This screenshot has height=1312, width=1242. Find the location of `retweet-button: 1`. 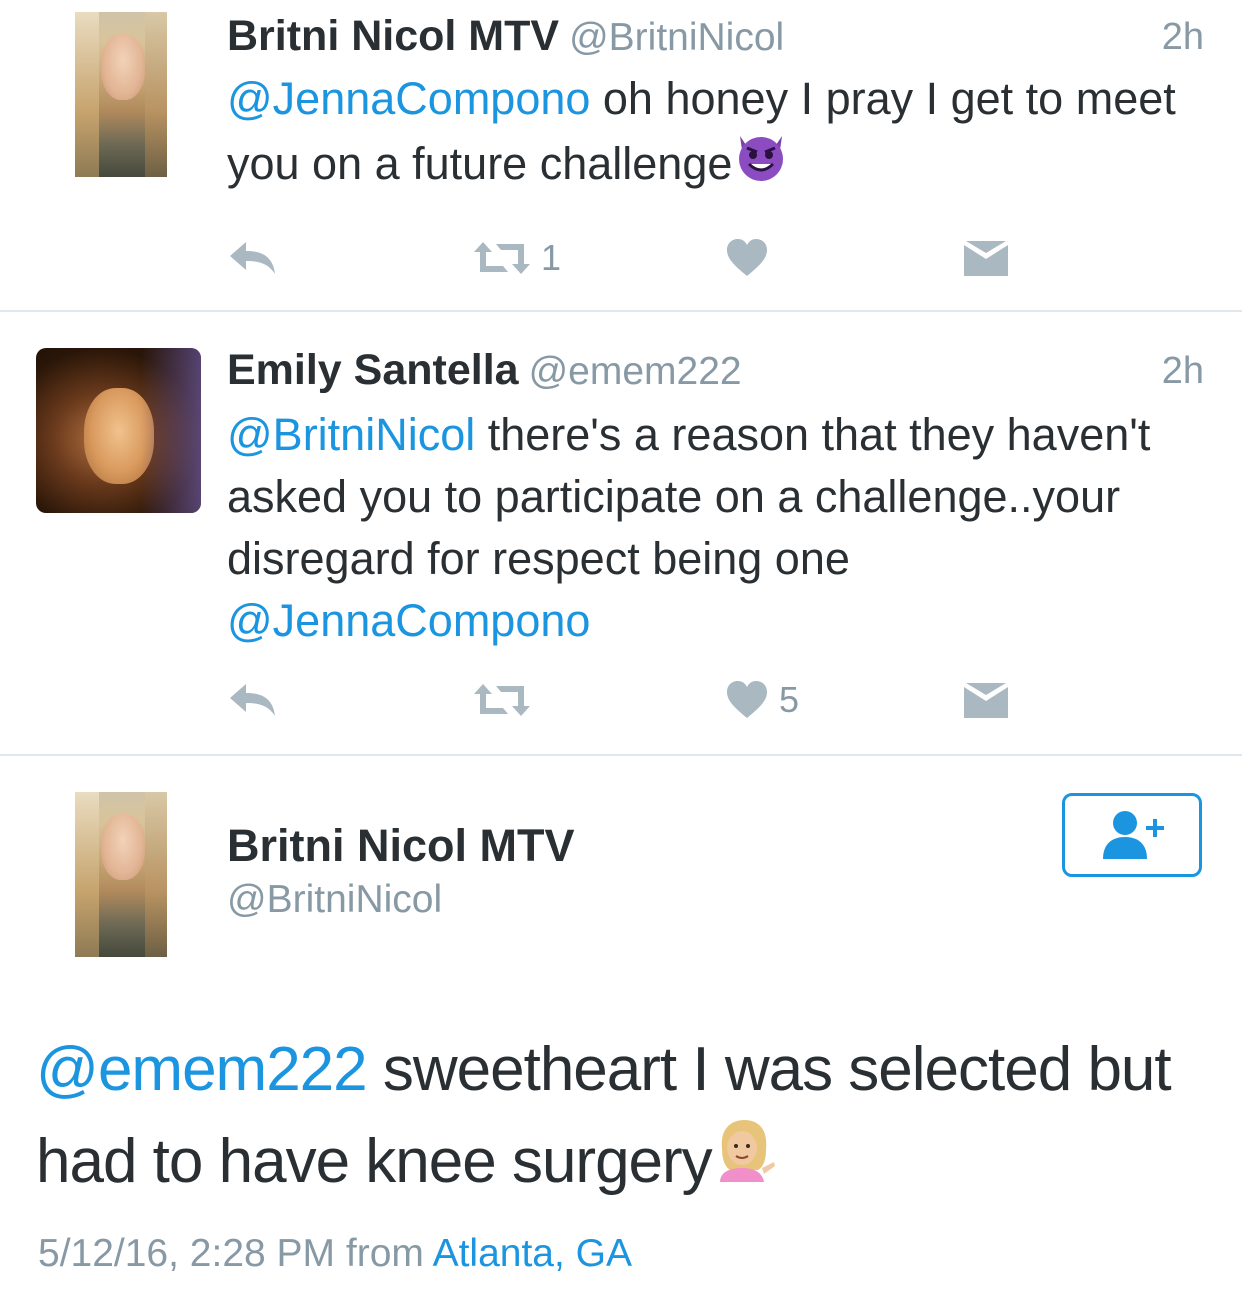

retweet-button: 1 is located at coordinates (517, 258).